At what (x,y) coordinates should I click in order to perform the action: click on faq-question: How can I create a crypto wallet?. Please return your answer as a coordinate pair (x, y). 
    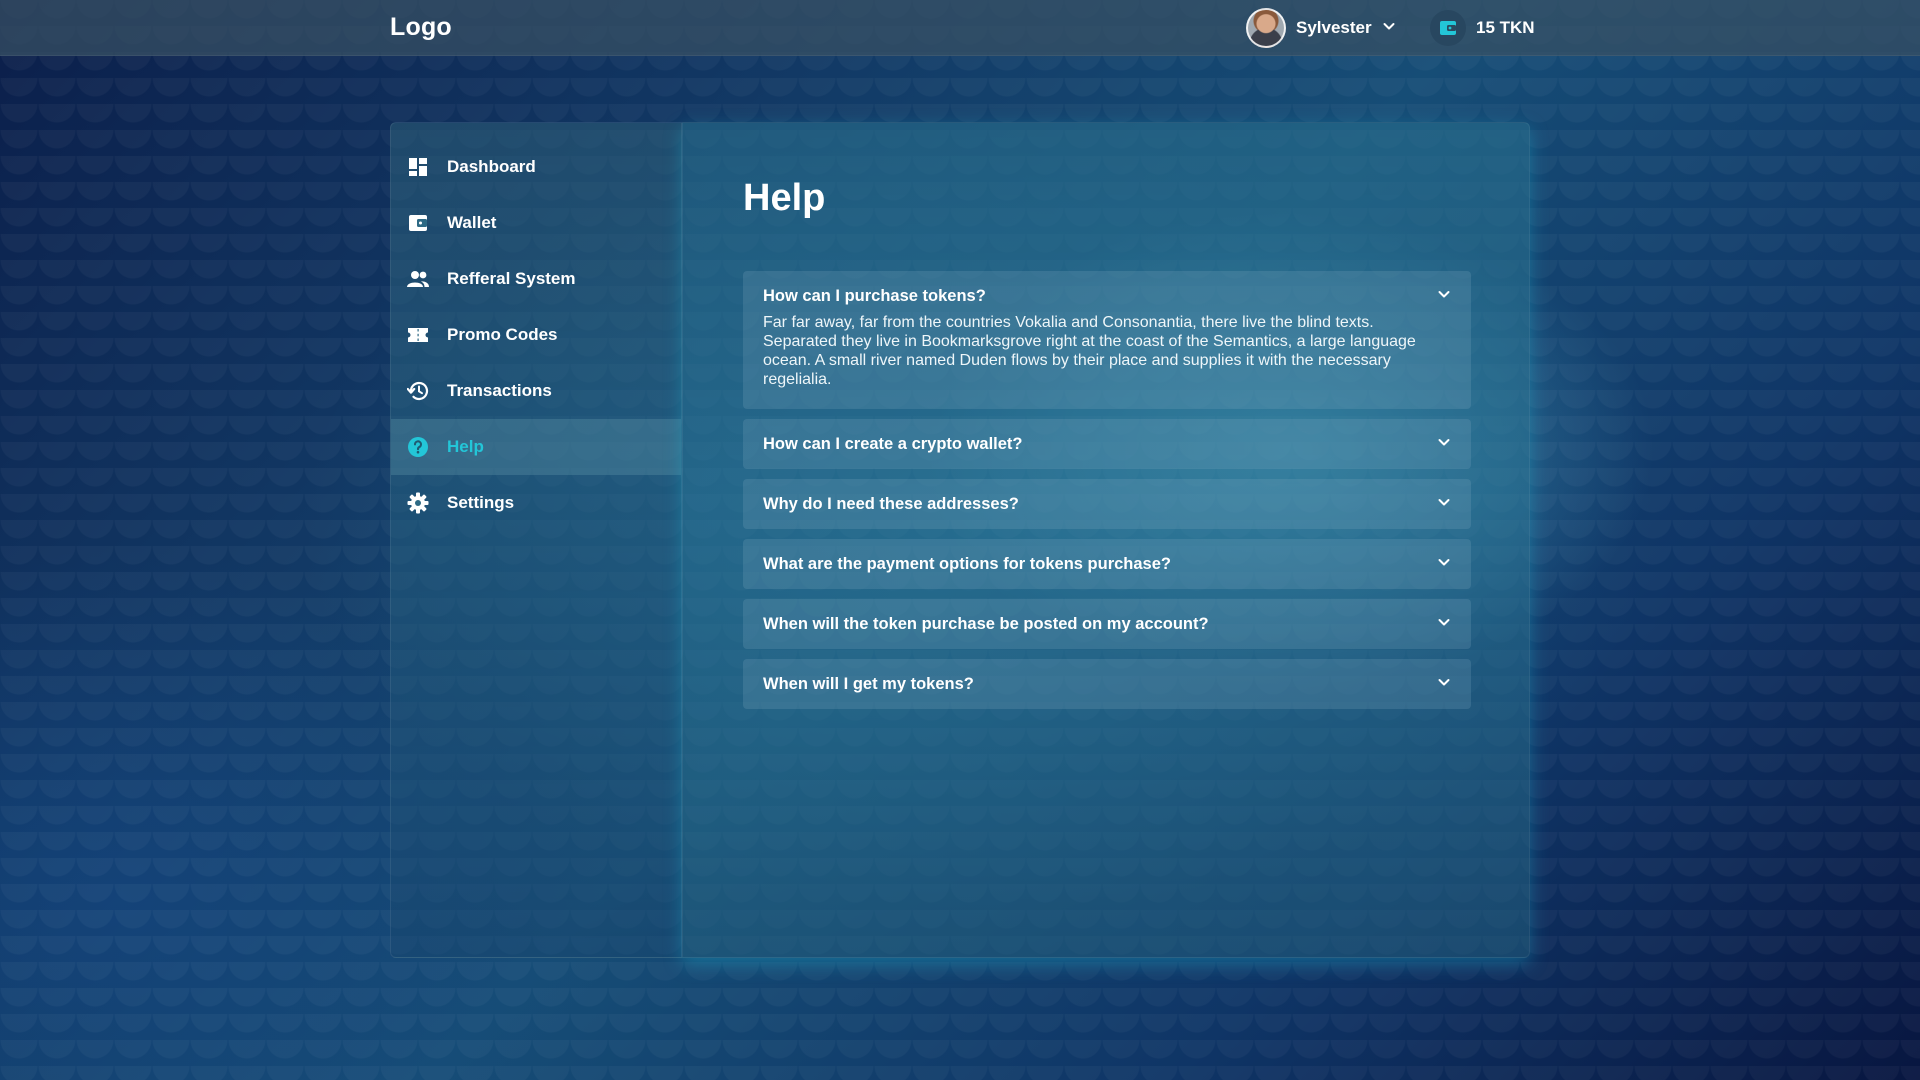
    Looking at the image, I should click on (893, 443).